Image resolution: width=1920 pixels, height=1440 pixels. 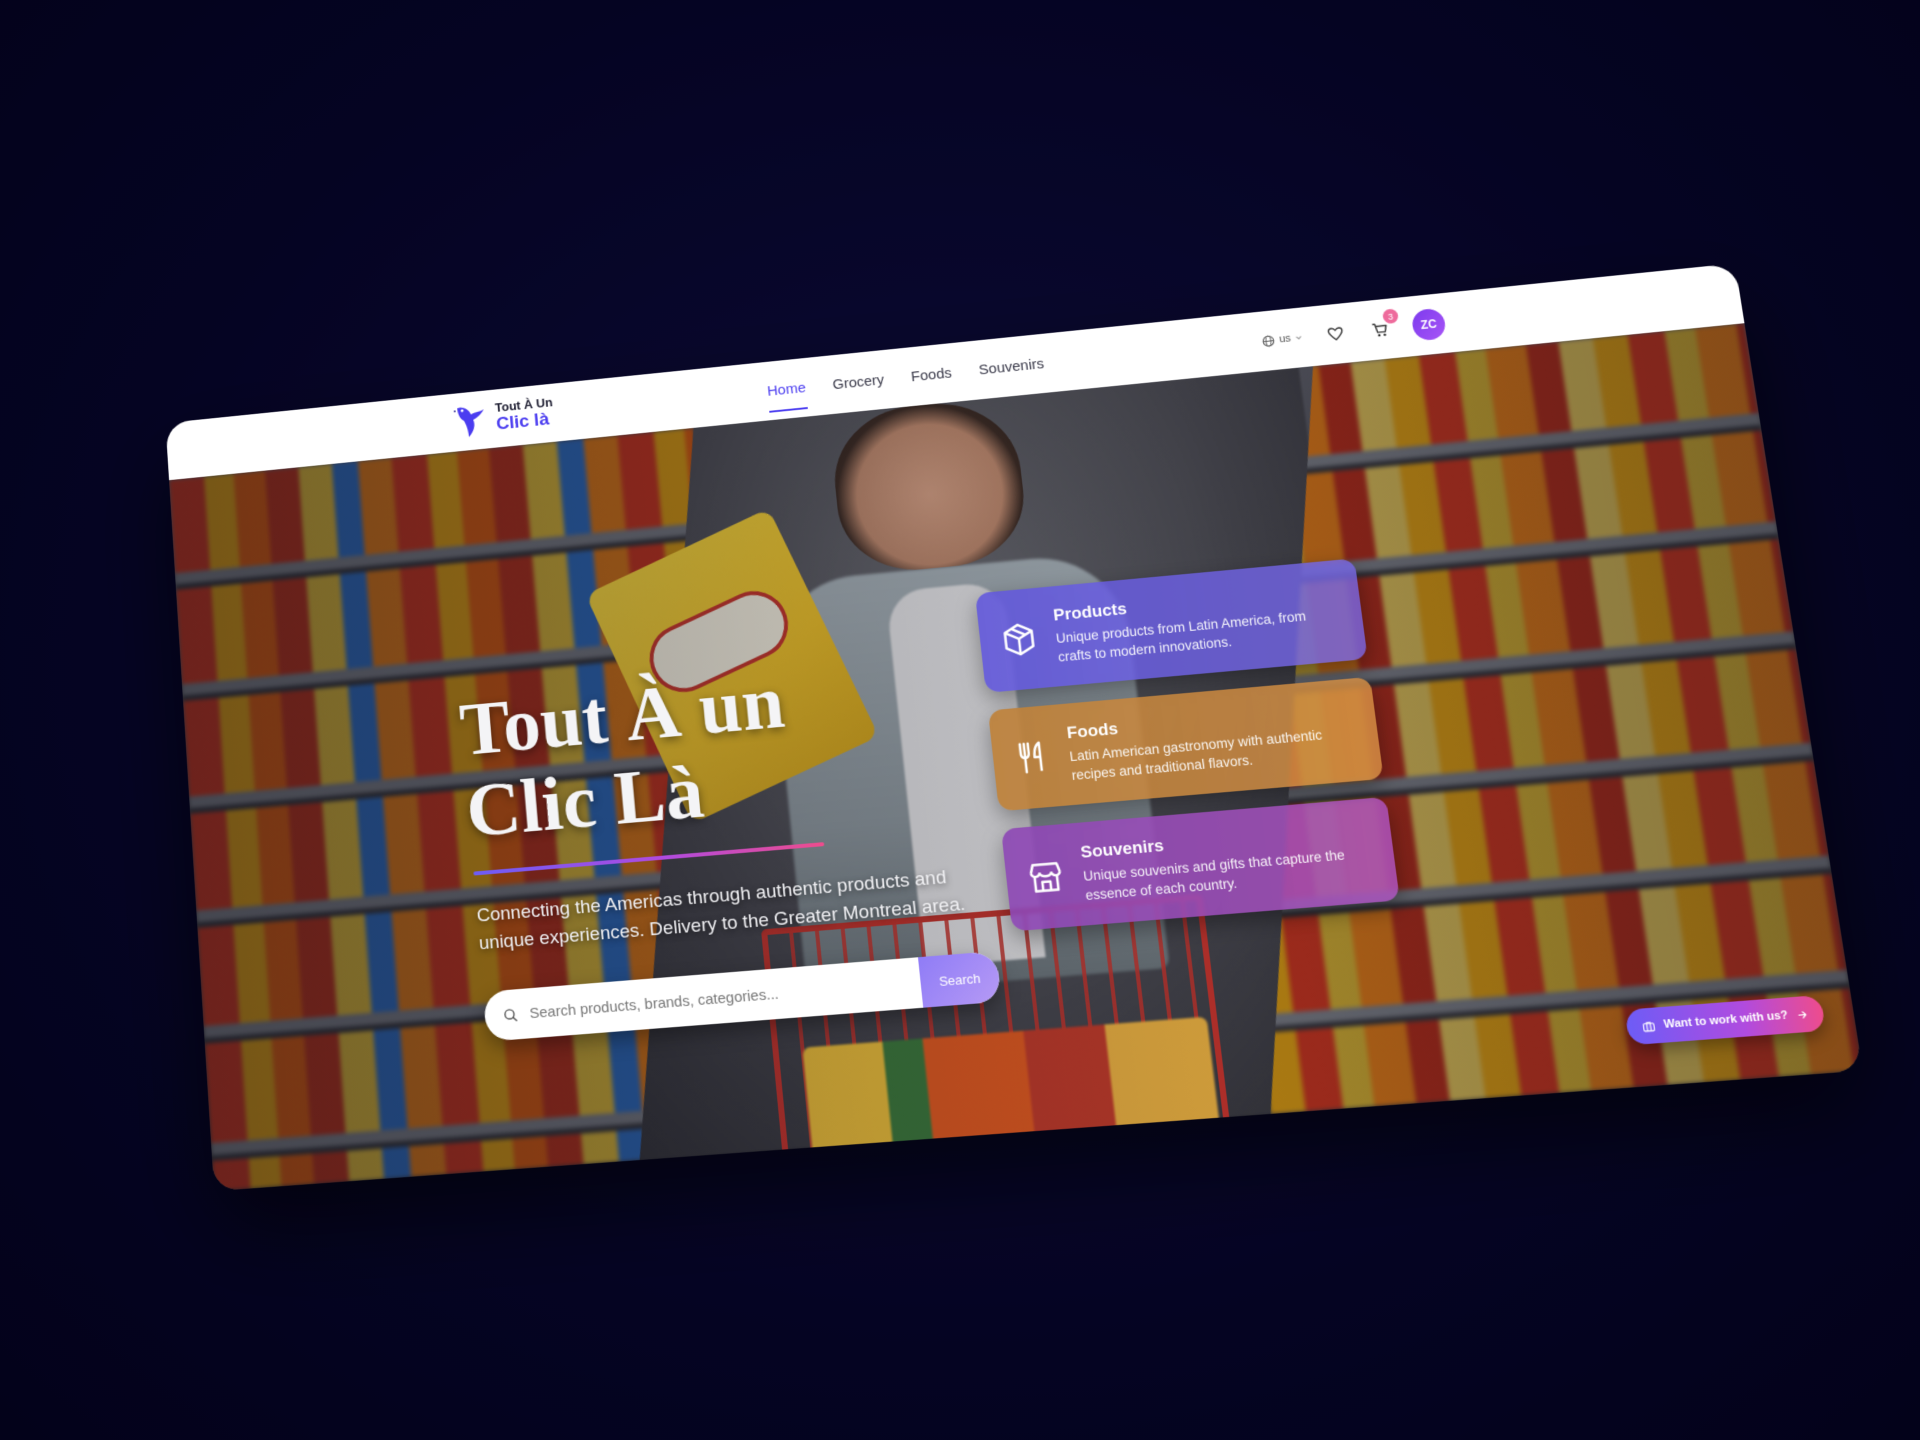 I want to click on arrow-right-icon, so click(x=1802, y=1014).